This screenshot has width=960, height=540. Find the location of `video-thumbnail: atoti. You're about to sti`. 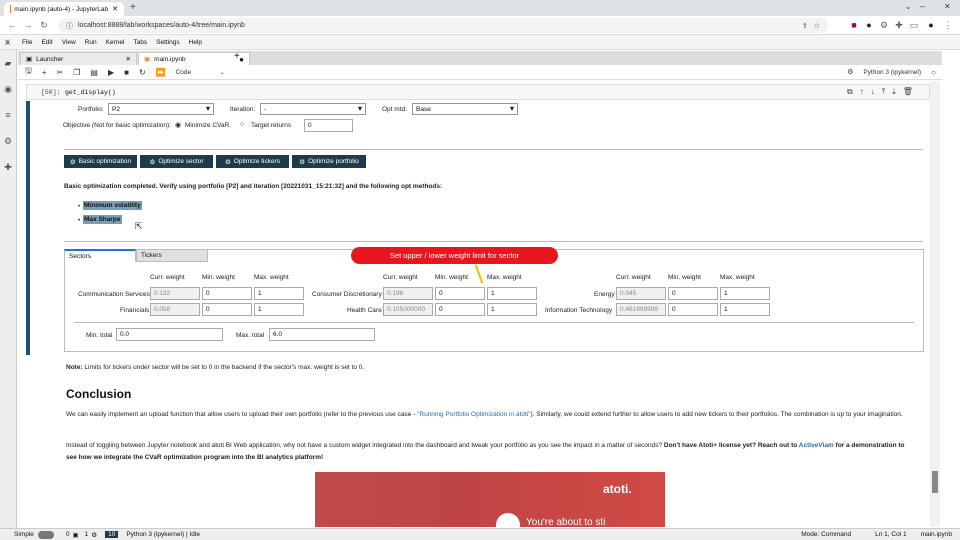

video-thumbnail: atoti. You're about to sti is located at coordinates (490, 499).